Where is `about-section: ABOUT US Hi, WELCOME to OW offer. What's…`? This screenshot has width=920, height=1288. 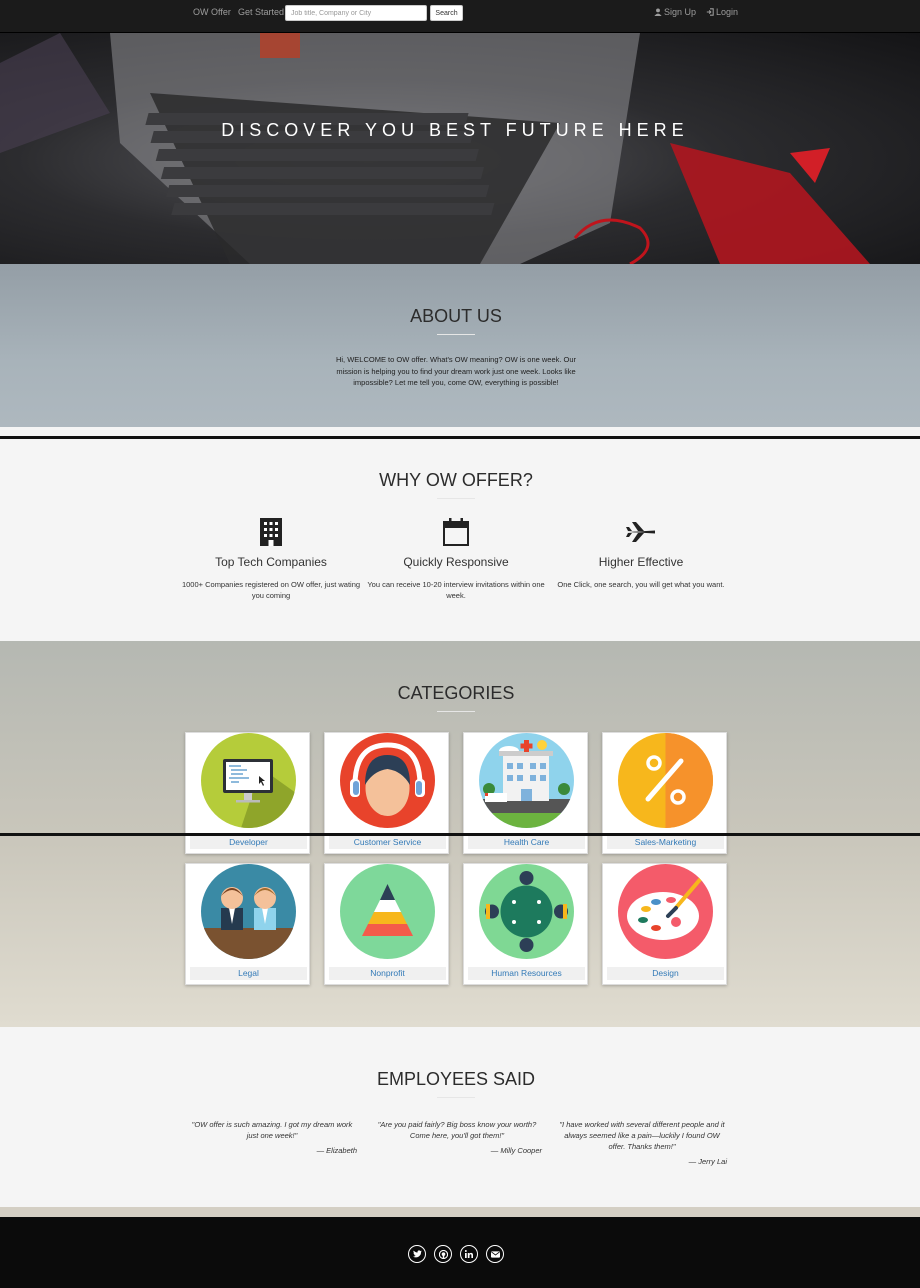
about-section: ABOUT US Hi, WELCOME to OW offer. What's… is located at coordinates (460, 345).